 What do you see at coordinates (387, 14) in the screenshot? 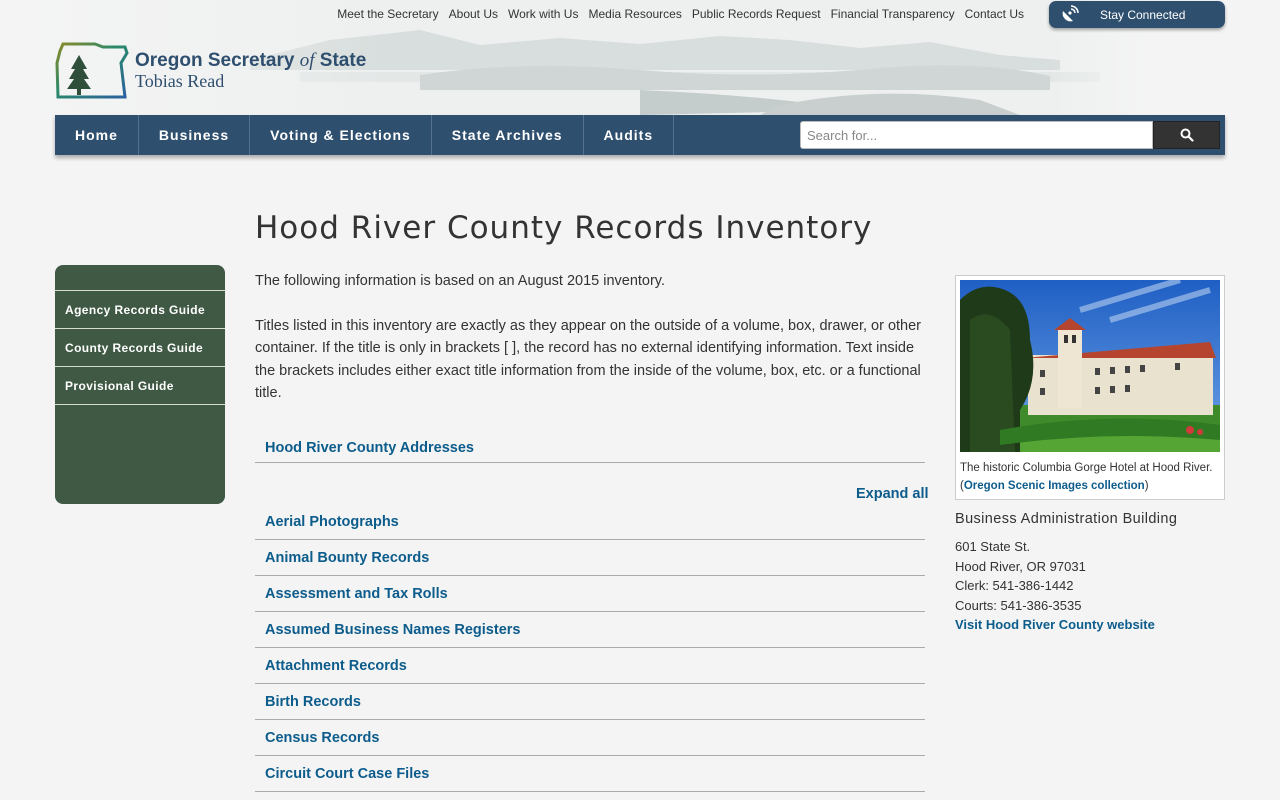
I see `utility-link-meet-secretary: Meet the Secretary` at bounding box center [387, 14].